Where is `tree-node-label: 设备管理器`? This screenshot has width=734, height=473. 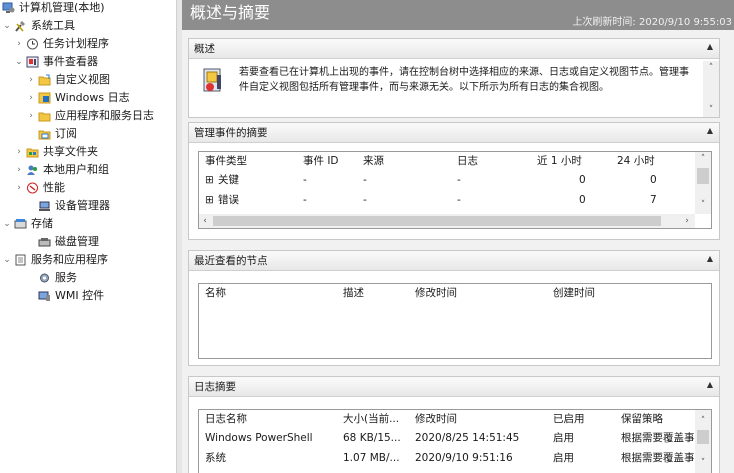 tree-node-label: 设备管理器 is located at coordinates (82, 205).